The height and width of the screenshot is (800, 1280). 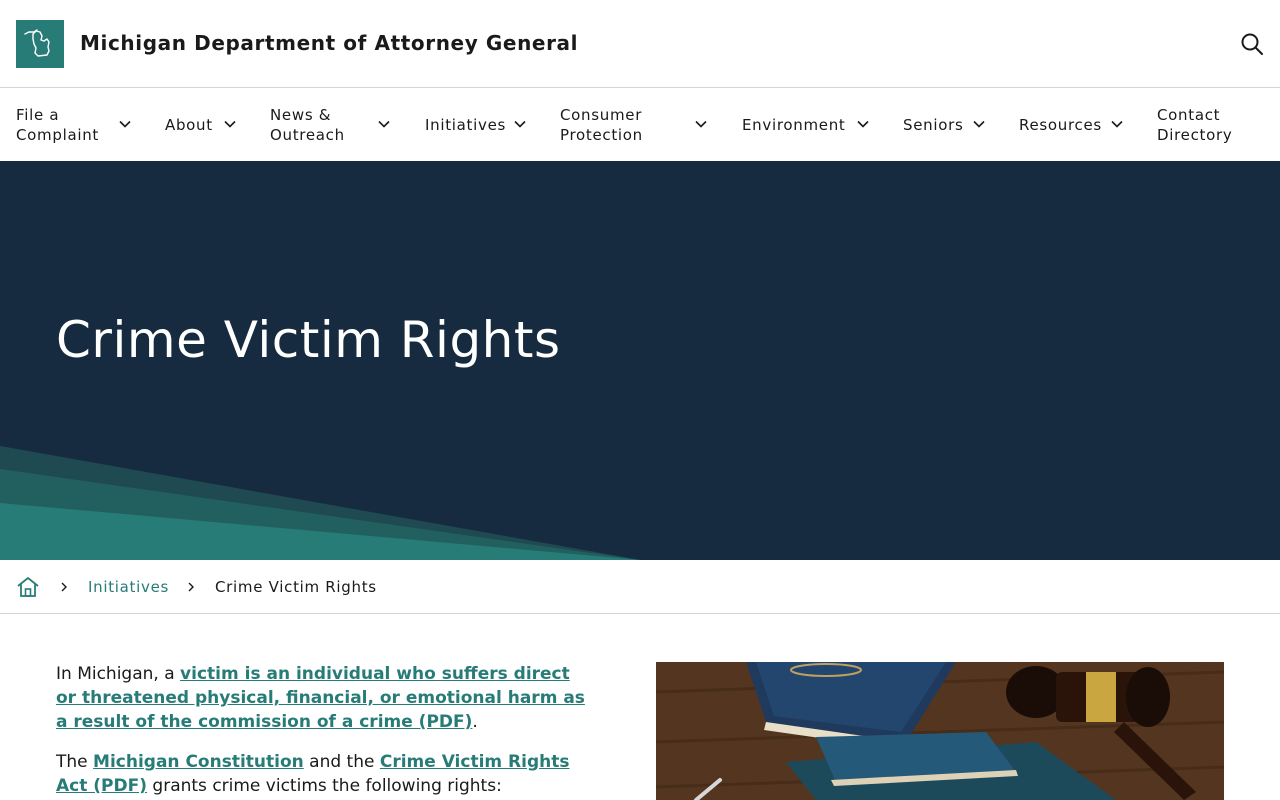 What do you see at coordinates (1195, 125) in the screenshot?
I see `nav-label: Contact Directory` at bounding box center [1195, 125].